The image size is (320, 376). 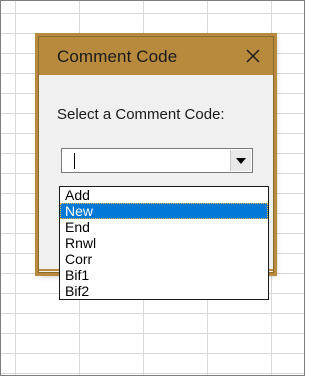 What do you see at coordinates (141, 114) in the screenshot?
I see `select-prompt-label: Select a Comment Code:` at bounding box center [141, 114].